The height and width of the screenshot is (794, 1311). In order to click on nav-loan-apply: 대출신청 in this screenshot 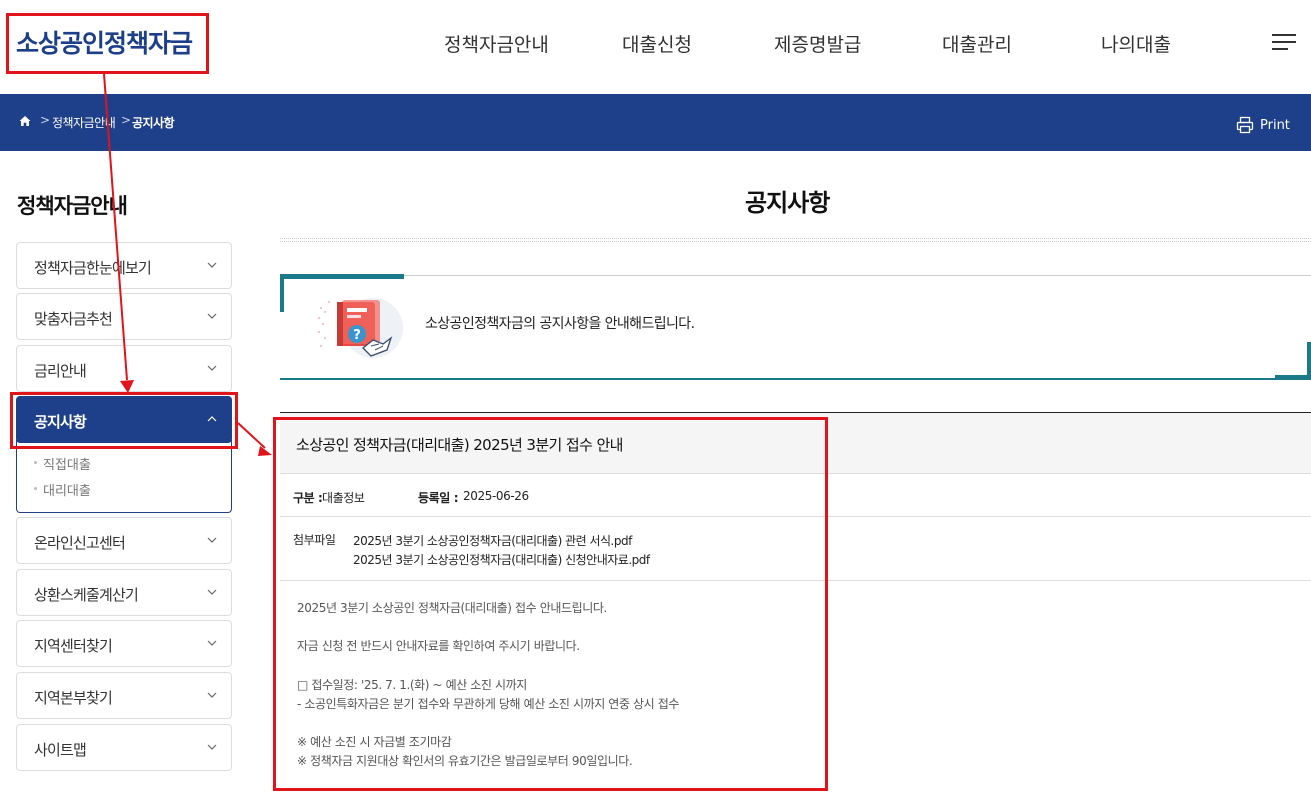, I will do `click(657, 43)`.